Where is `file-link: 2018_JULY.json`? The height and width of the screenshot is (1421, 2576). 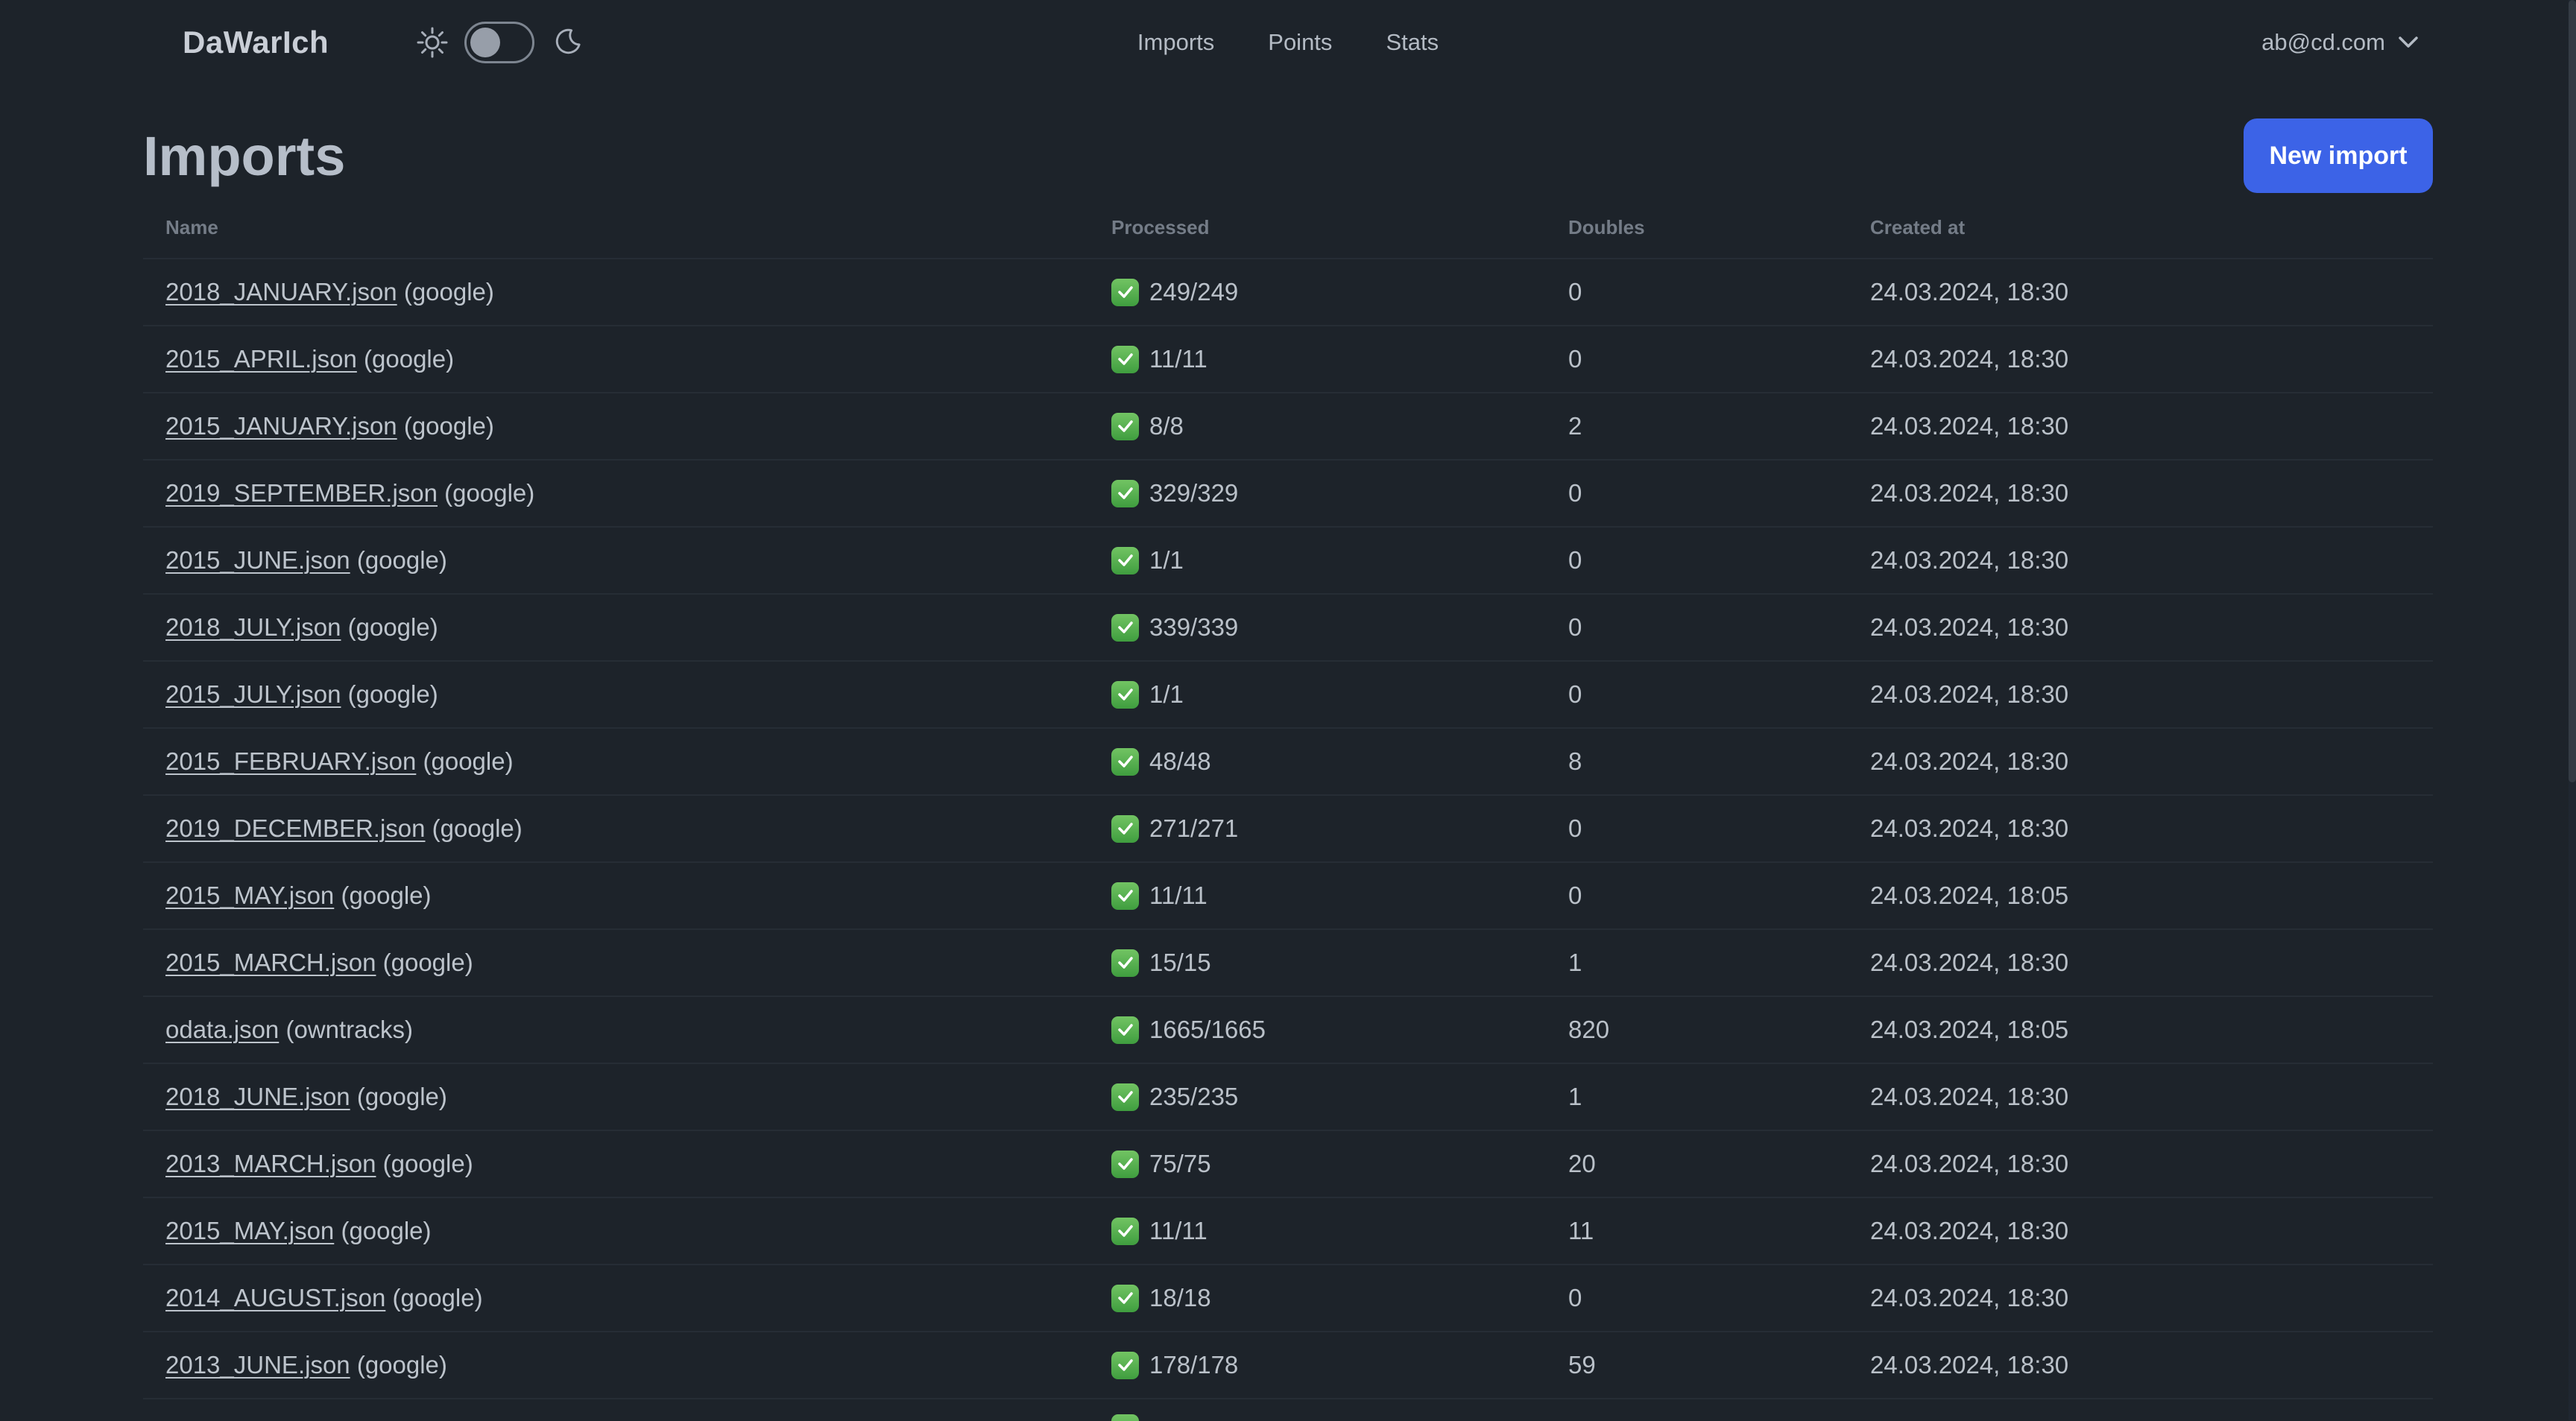
file-link: 2018_JULY.json is located at coordinates (253, 627).